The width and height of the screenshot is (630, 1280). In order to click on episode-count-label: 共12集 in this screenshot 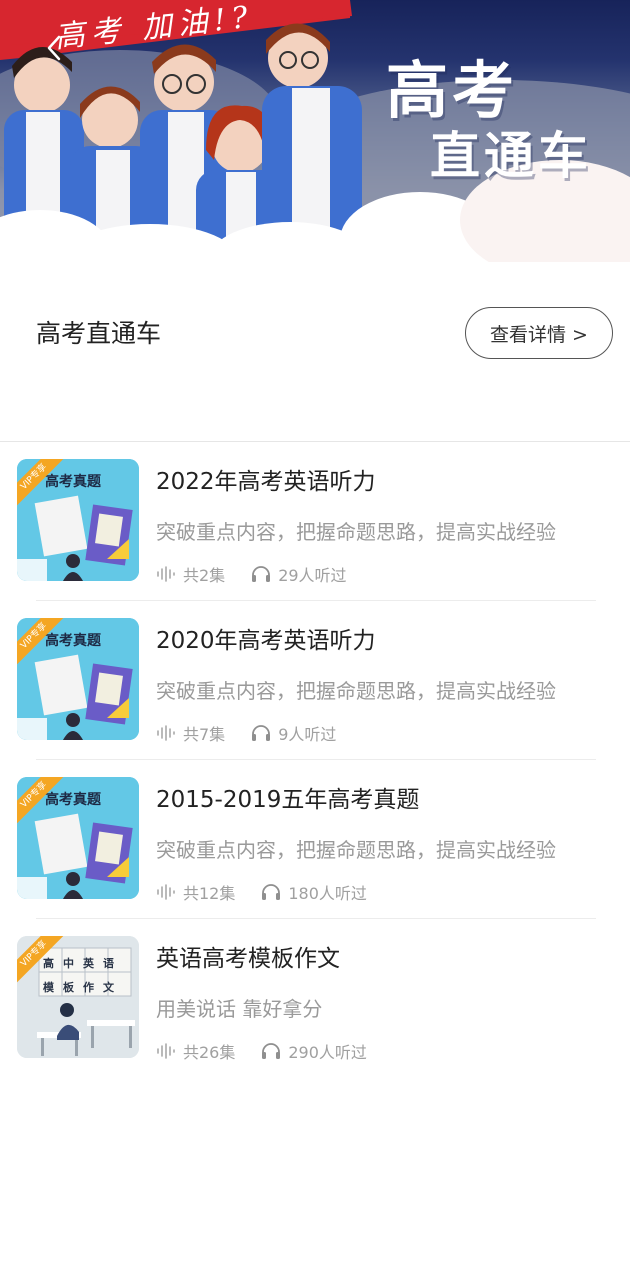, I will do `click(209, 893)`.